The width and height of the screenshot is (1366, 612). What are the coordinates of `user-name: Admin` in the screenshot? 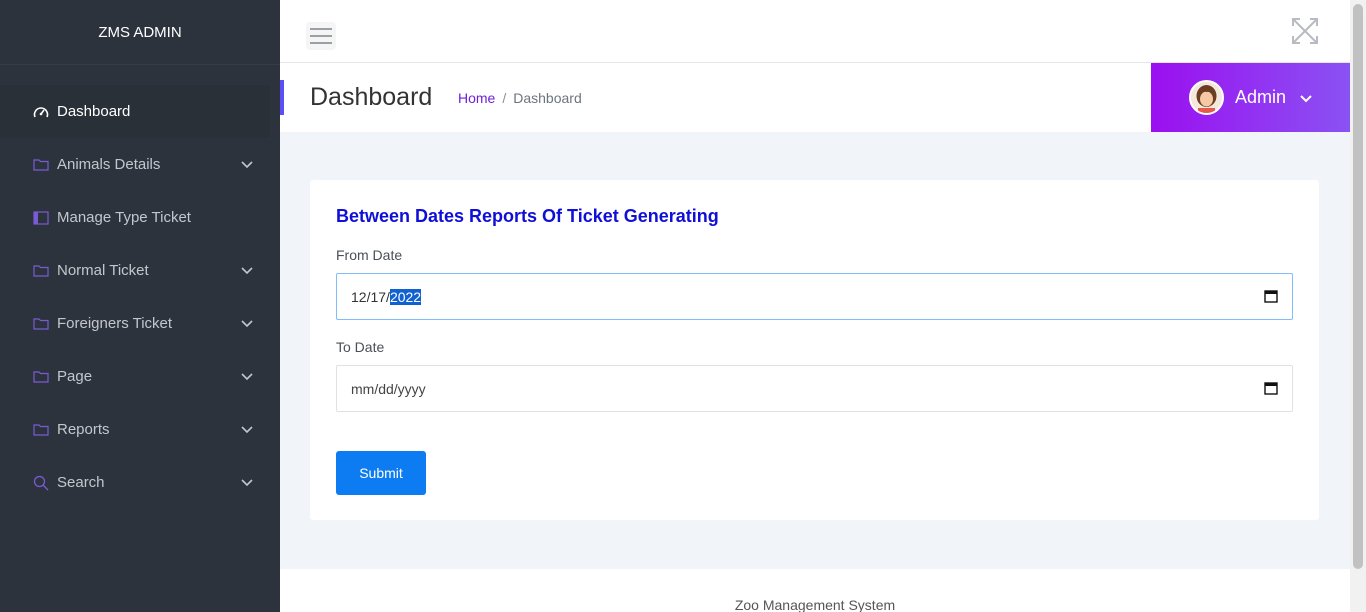 It's located at (1261, 97).